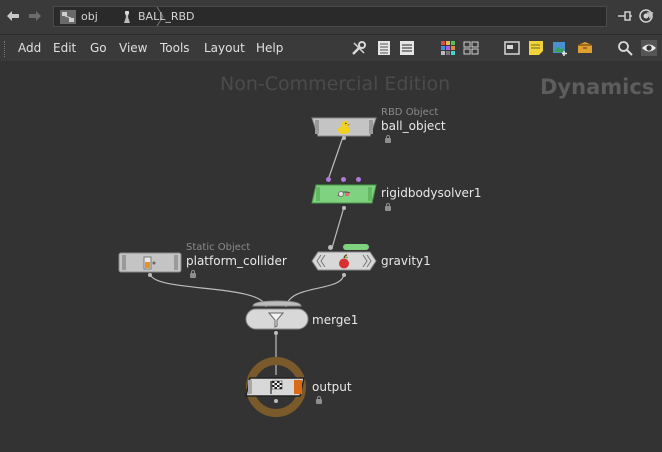 The width and height of the screenshot is (662, 452). What do you see at coordinates (127, 17) in the screenshot?
I see `geo-node-icon` at bounding box center [127, 17].